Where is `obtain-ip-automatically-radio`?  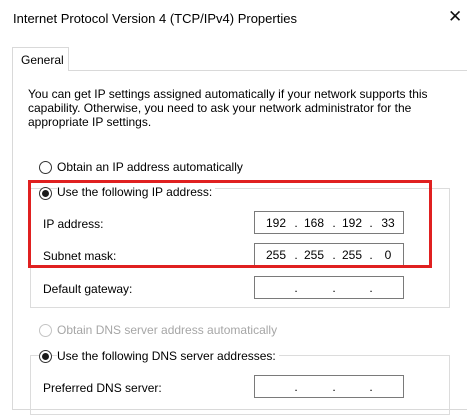 obtain-ip-automatically-radio is located at coordinates (45, 167).